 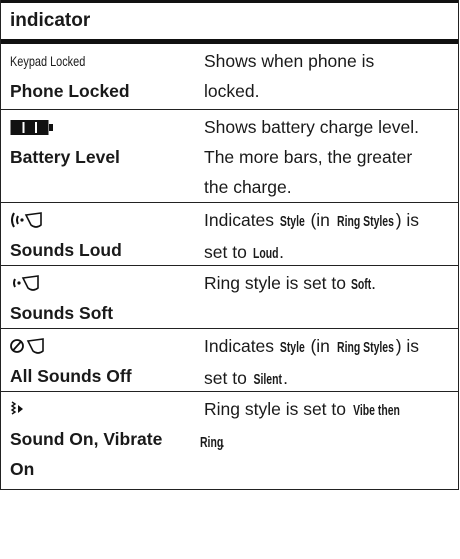 I want to click on indicator-cell: Sounds Soft, so click(x=93, y=297).